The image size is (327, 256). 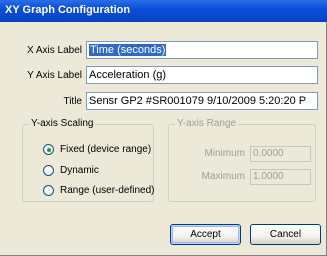 I want to click on y-axis-label-caption: Y Axis Label, so click(x=54, y=75).